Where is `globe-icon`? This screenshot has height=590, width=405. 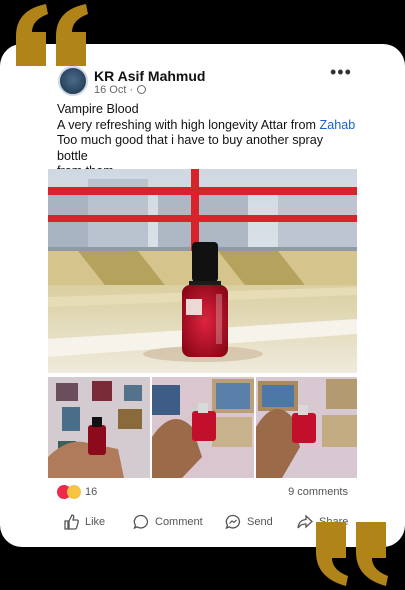 globe-icon is located at coordinates (142, 89).